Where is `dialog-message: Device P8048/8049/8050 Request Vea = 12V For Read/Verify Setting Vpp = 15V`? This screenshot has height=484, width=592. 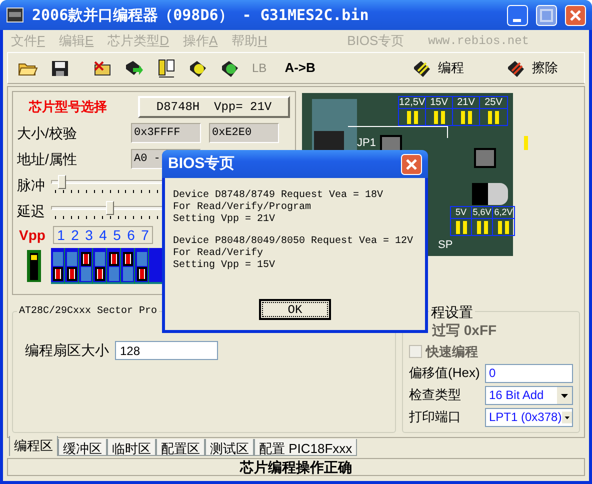
dialog-message: Device P8048/8049/8050 Request Vea = 12V For Read/Verify Setting Vpp = 15V is located at coordinates (293, 254).